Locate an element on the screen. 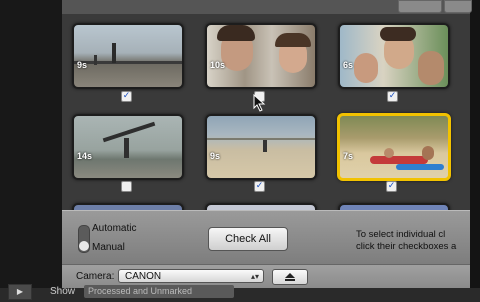 The width and height of the screenshot is (480, 302). hint-text-line2: click their checkboxes a is located at coordinates (406, 246).